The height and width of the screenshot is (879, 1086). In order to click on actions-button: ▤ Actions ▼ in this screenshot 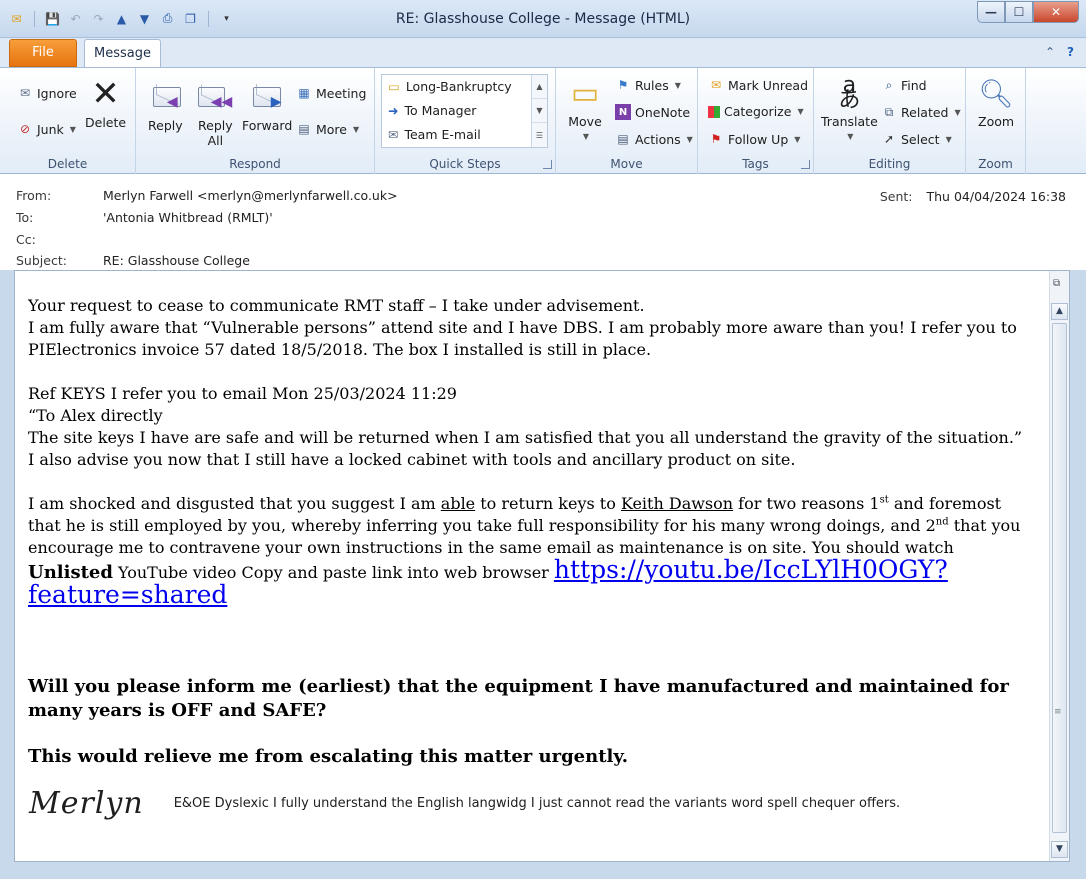, I will do `click(654, 139)`.